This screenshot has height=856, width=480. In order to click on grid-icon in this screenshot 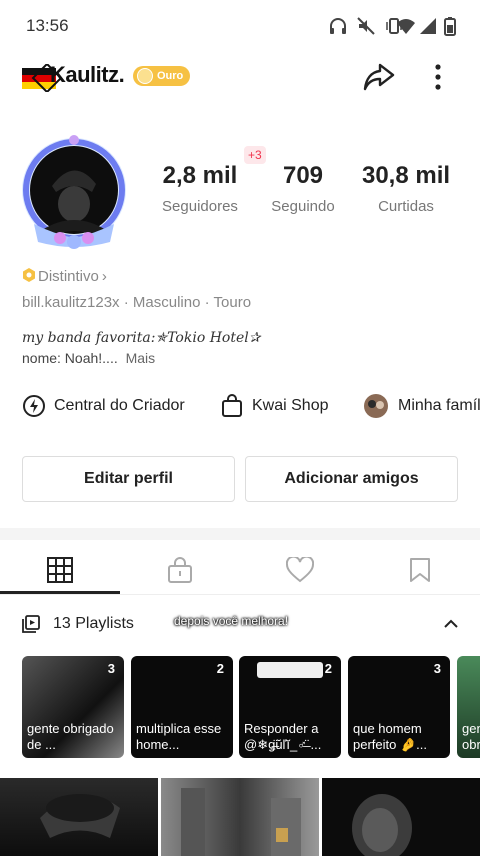, I will do `click(60, 570)`.